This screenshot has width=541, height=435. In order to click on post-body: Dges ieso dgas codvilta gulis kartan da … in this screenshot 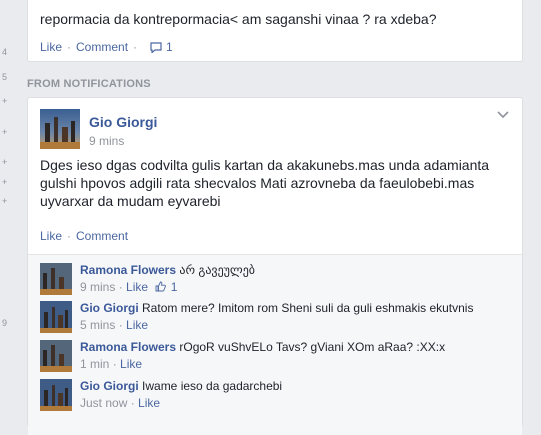, I will do `click(272, 183)`.